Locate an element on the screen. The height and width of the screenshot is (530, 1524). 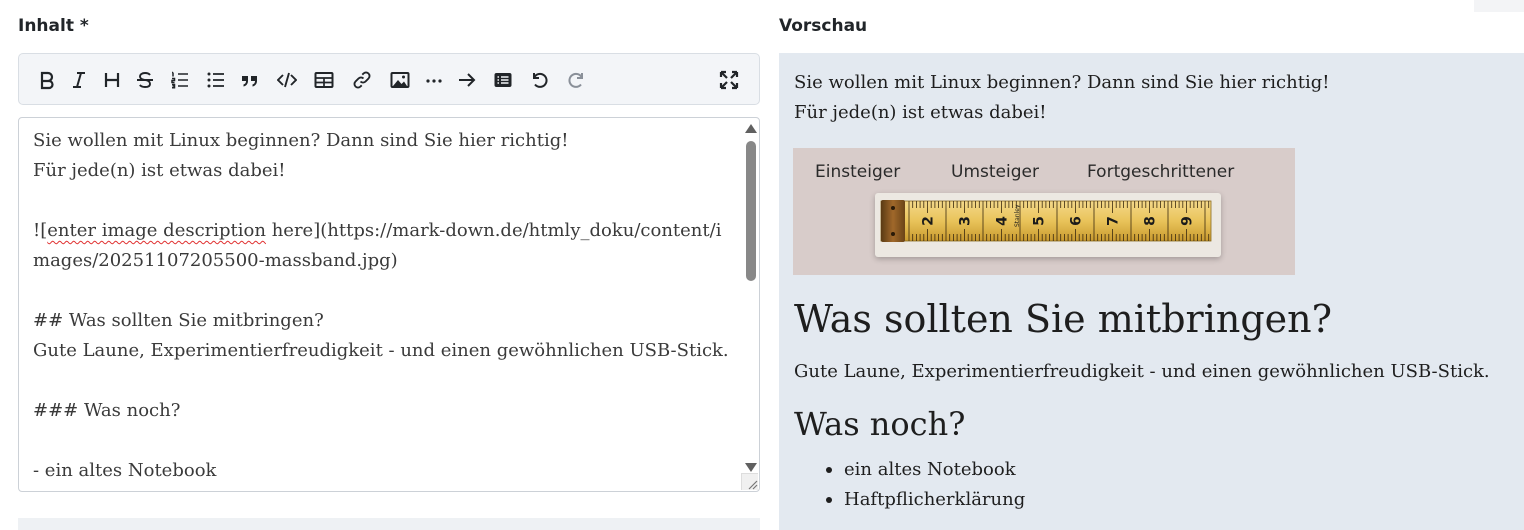
fullscreen-button is located at coordinates (729, 80).